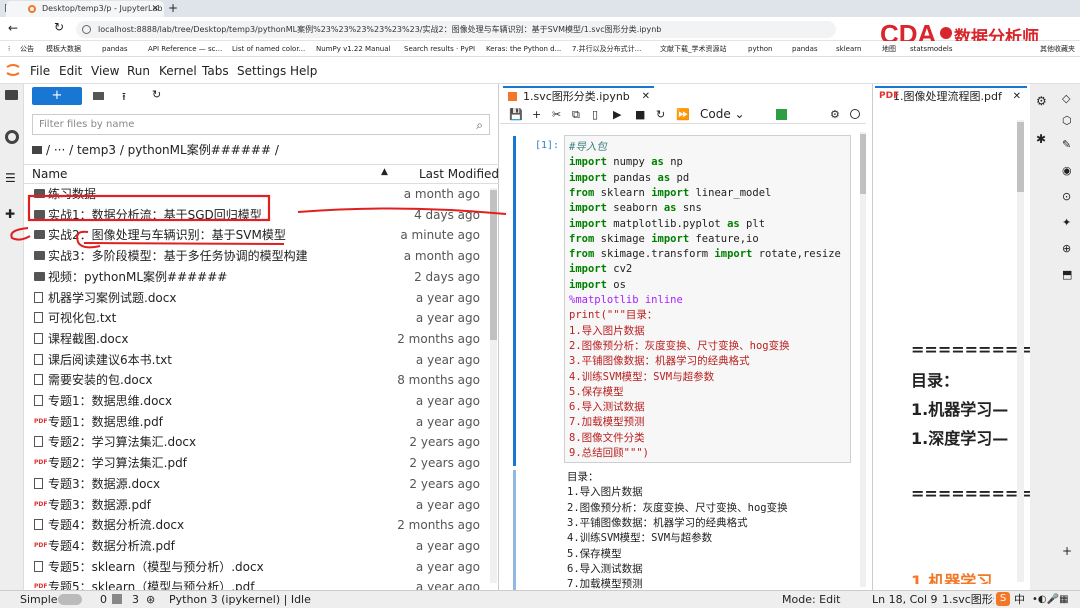  What do you see at coordinates (178, 71) in the screenshot?
I see `menu-kernel: Kernel` at bounding box center [178, 71].